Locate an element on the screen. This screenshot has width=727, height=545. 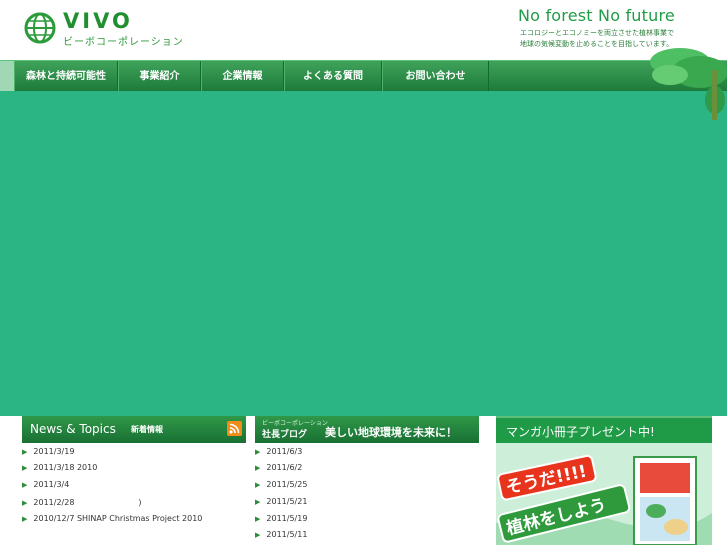
blog-subtitle: ビーボコーポレーション is located at coordinates (295, 423).